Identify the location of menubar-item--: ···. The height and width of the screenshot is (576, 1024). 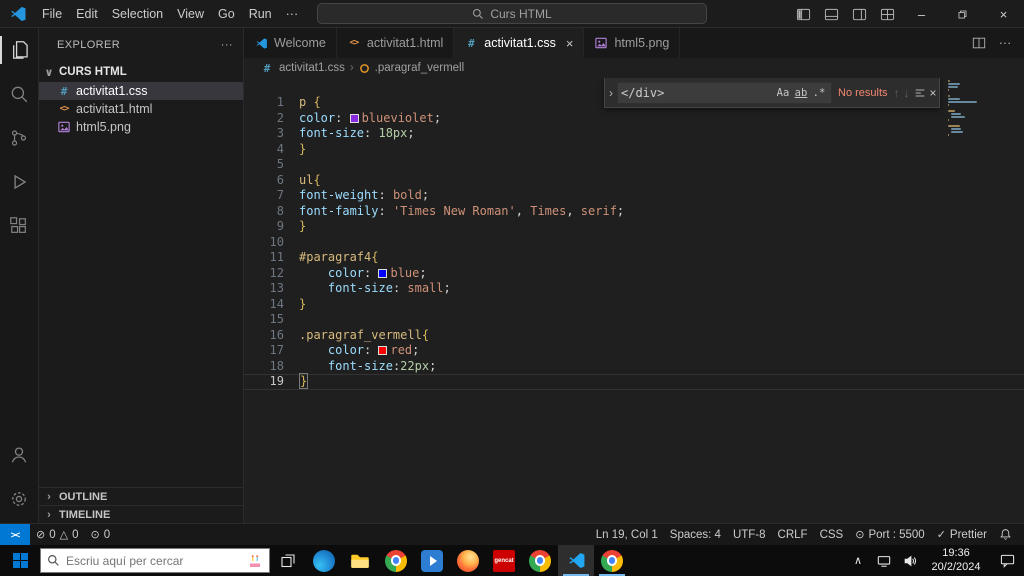
(292, 14).